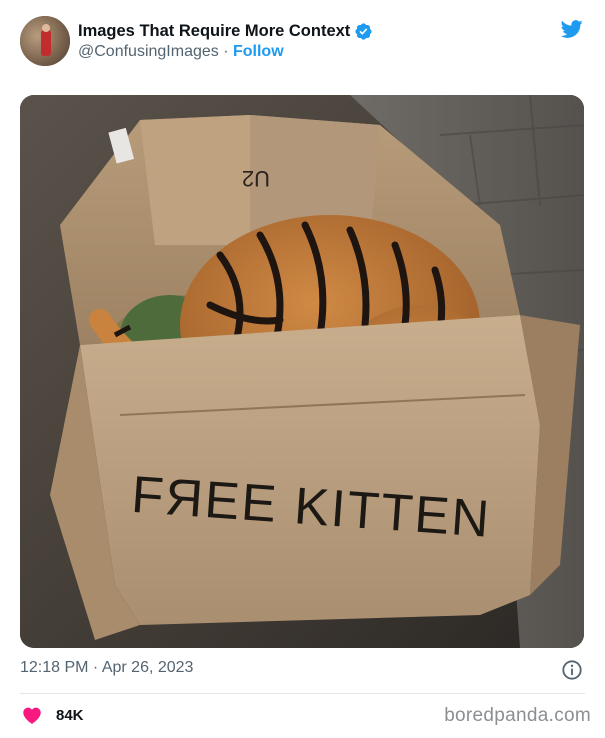 Image resolution: width=605 pixels, height=738 pixels. I want to click on twitter-bird-icon, so click(572, 29).